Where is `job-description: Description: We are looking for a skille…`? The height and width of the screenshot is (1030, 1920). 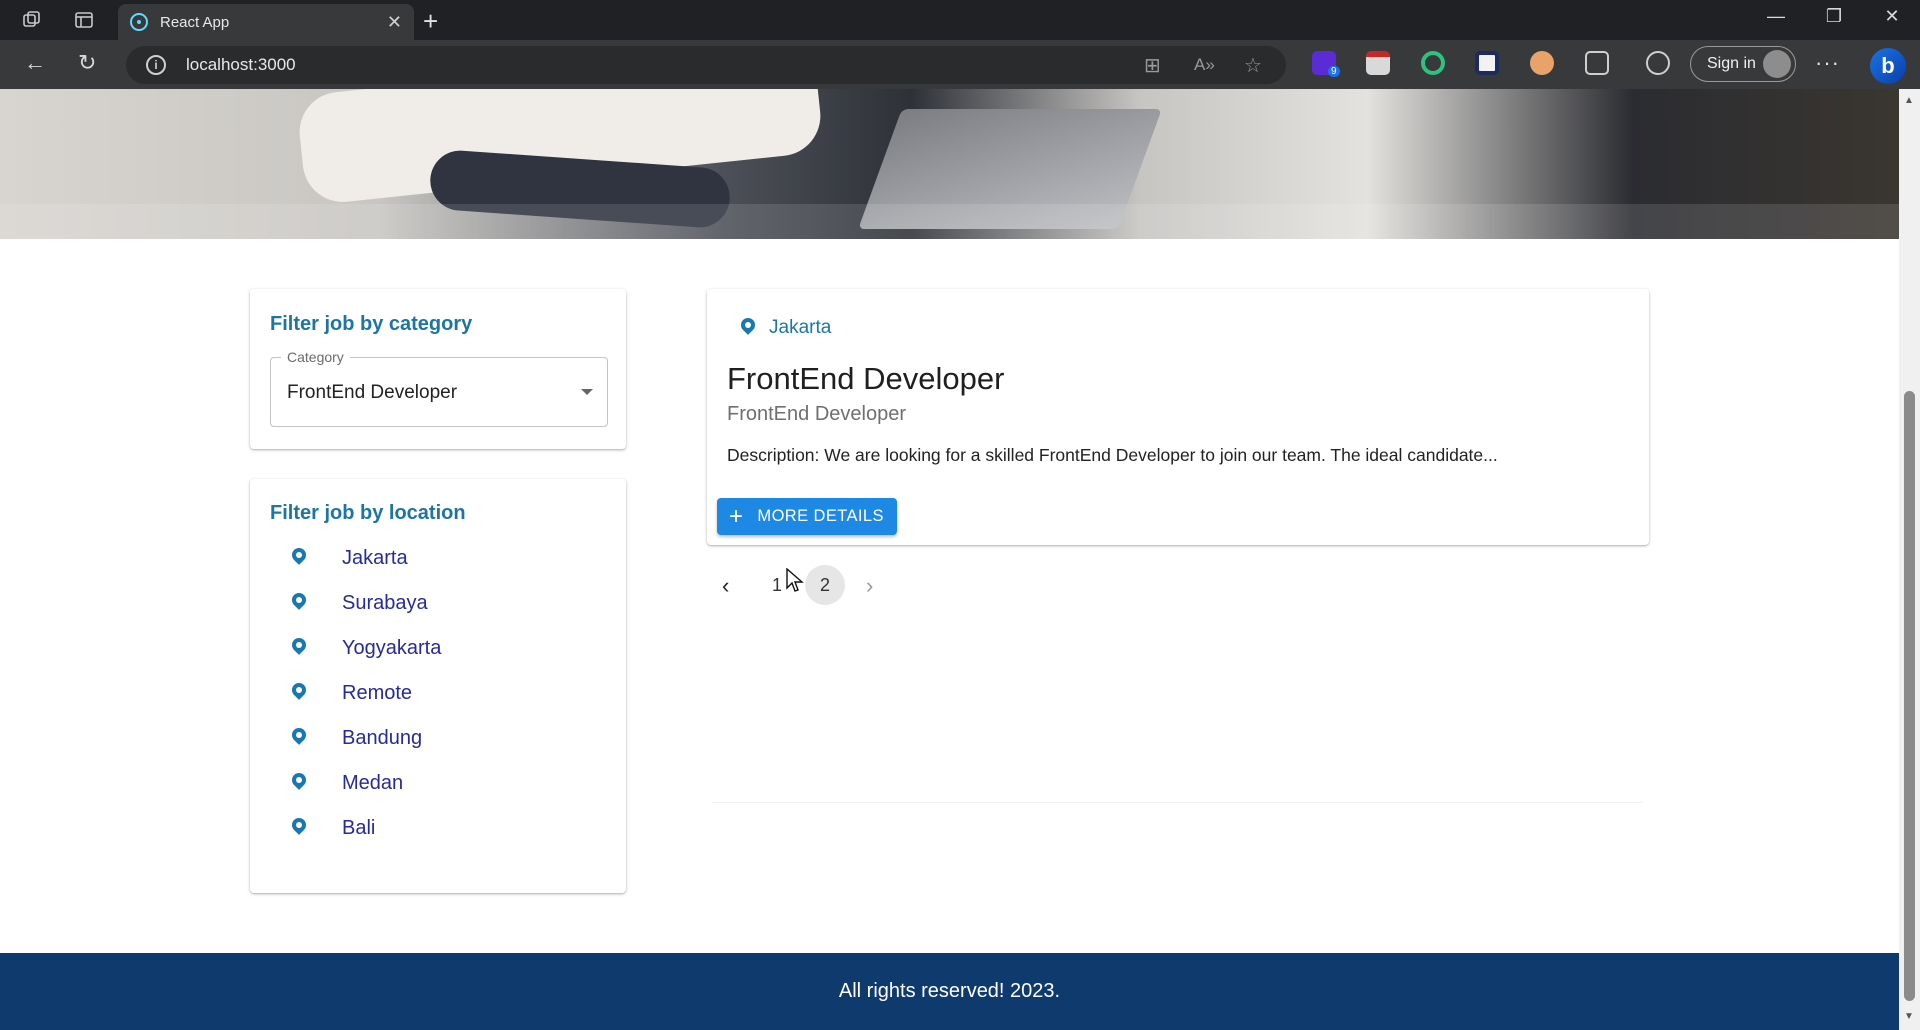 job-description: Description: We are looking for a skille… is located at coordinates (1112, 455).